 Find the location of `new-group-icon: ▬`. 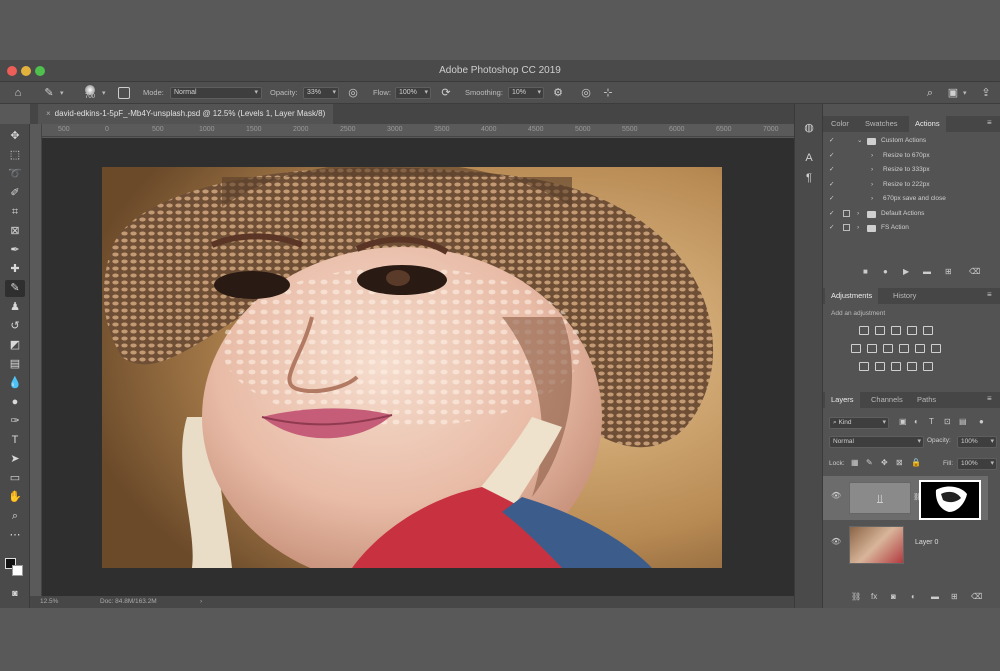

new-group-icon: ▬ is located at coordinates (935, 596).